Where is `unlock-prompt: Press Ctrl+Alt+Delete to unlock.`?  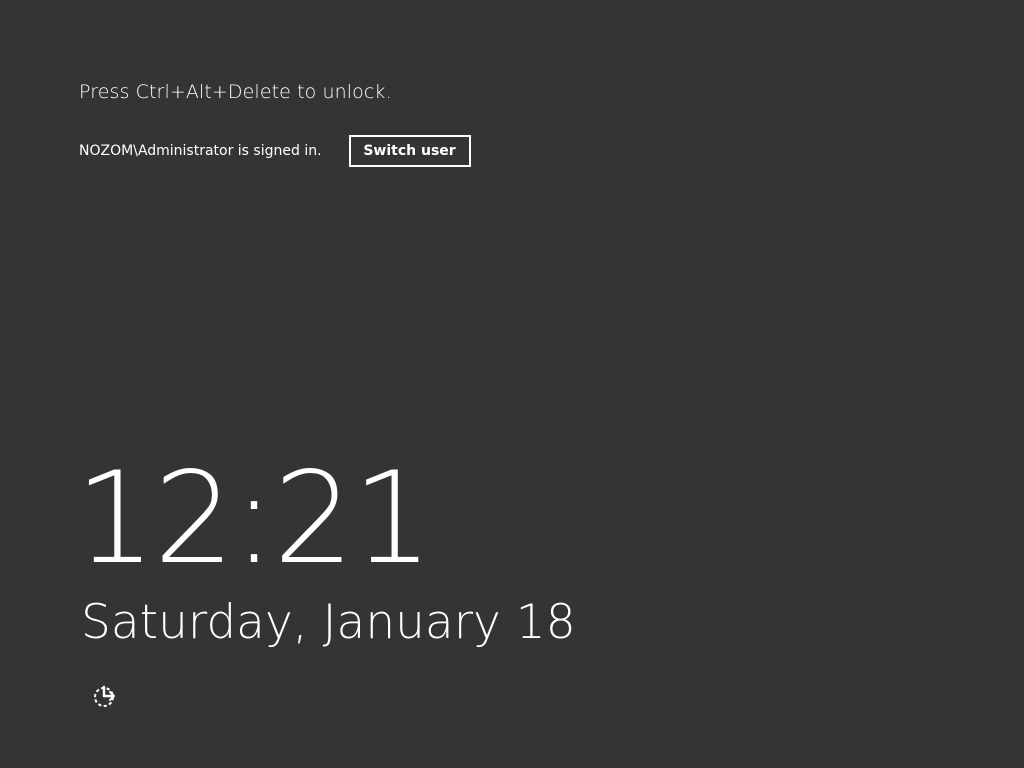
unlock-prompt: Press Ctrl+Alt+Delete to unlock. is located at coordinates (235, 92).